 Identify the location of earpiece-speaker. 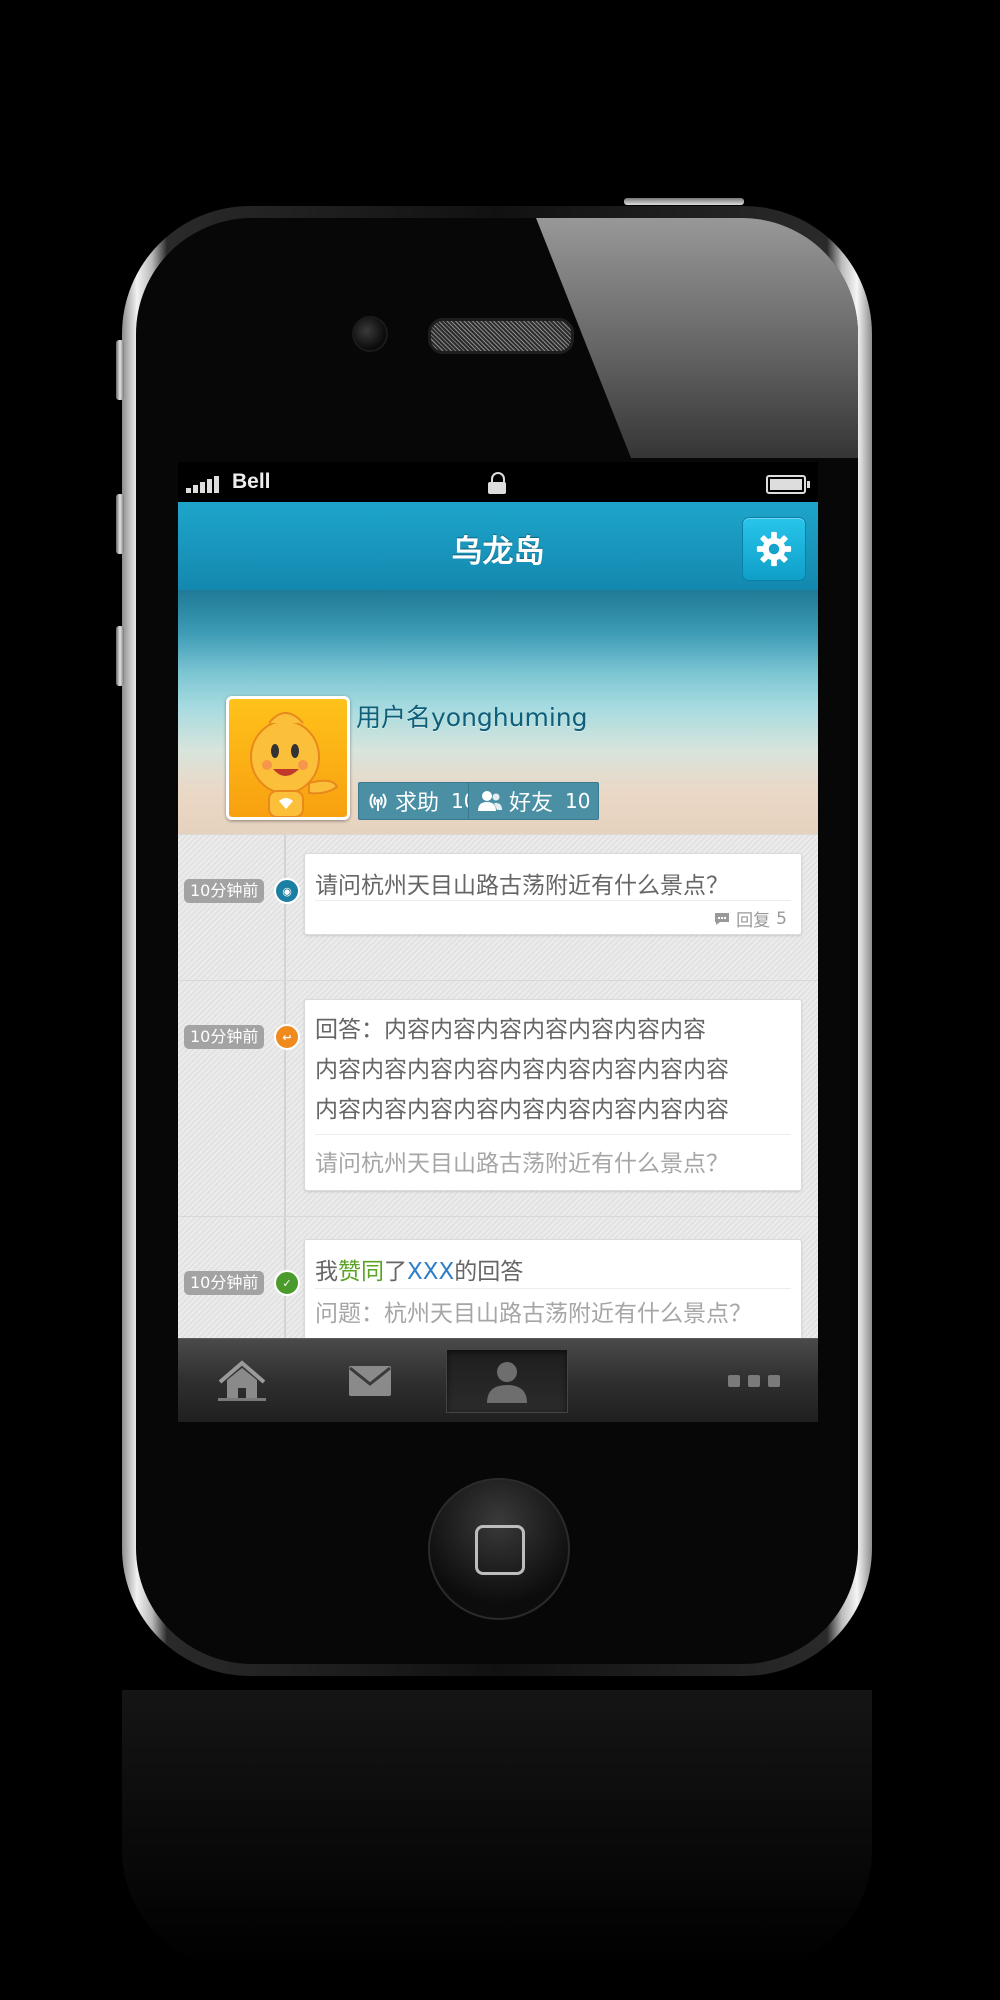
(501, 336).